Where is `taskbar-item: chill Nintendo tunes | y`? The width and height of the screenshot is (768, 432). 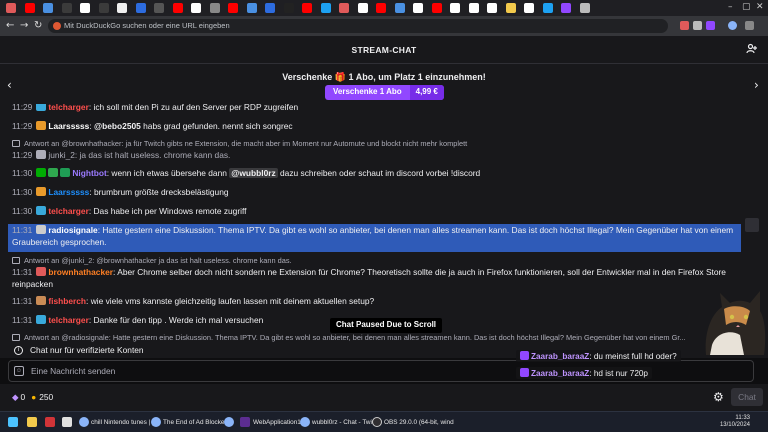
taskbar-item: chill Nintendo tunes | y is located at coordinates (123, 422).